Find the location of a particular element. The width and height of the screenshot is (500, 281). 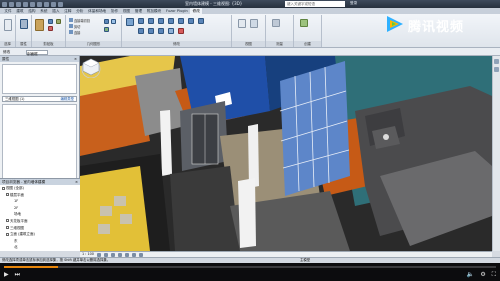

quick-access-toolbar is located at coordinates (62, 4).